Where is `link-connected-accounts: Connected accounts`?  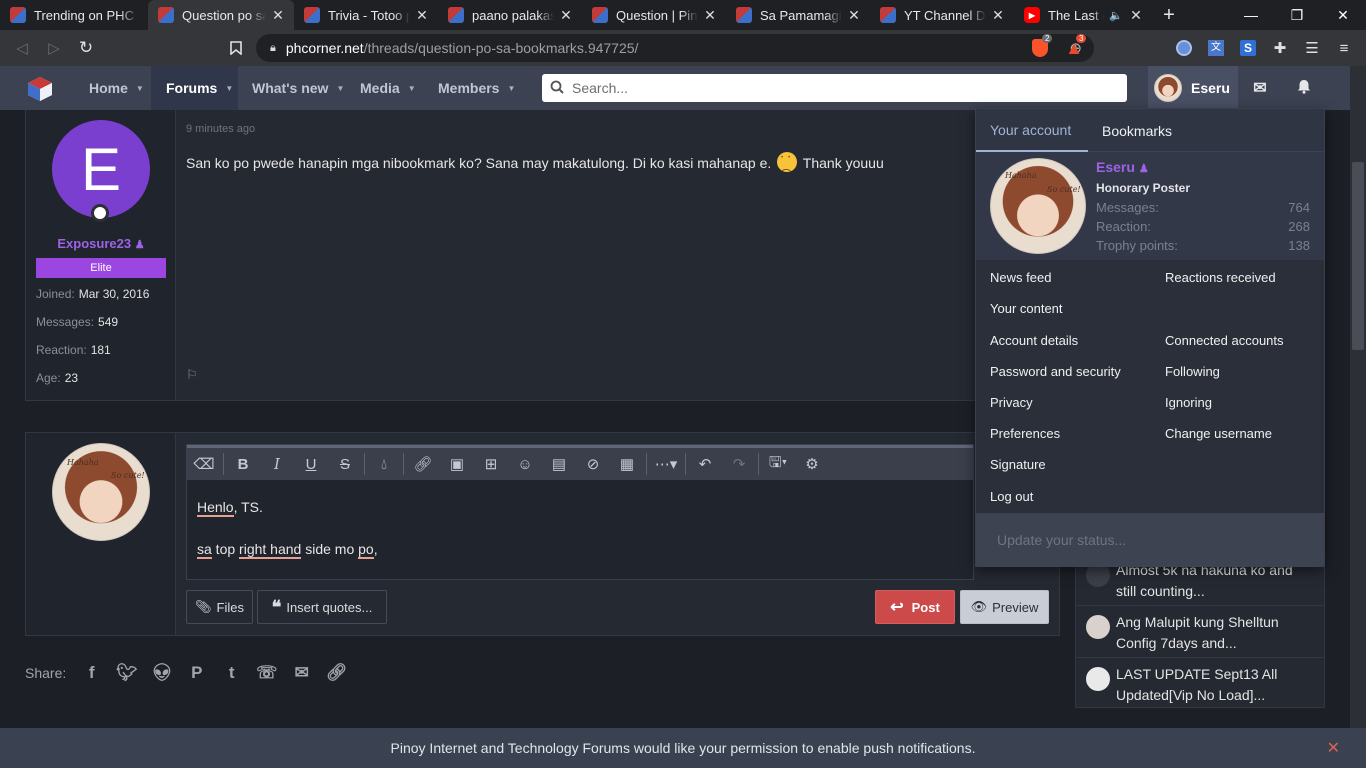 link-connected-accounts: Connected accounts is located at coordinates (1224, 340).